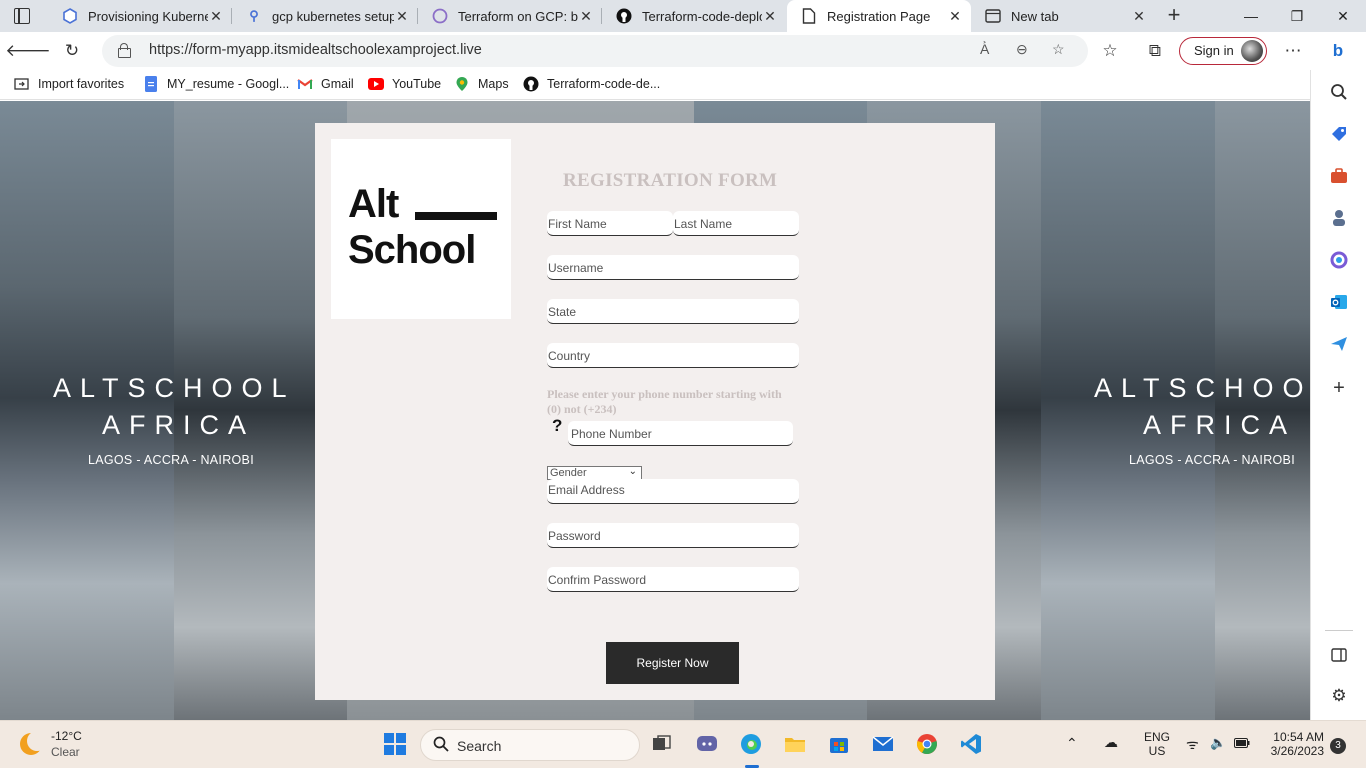  Describe the element at coordinates (736, 223) in the screenshot. I see `last-name-field: Last Name` at that location.